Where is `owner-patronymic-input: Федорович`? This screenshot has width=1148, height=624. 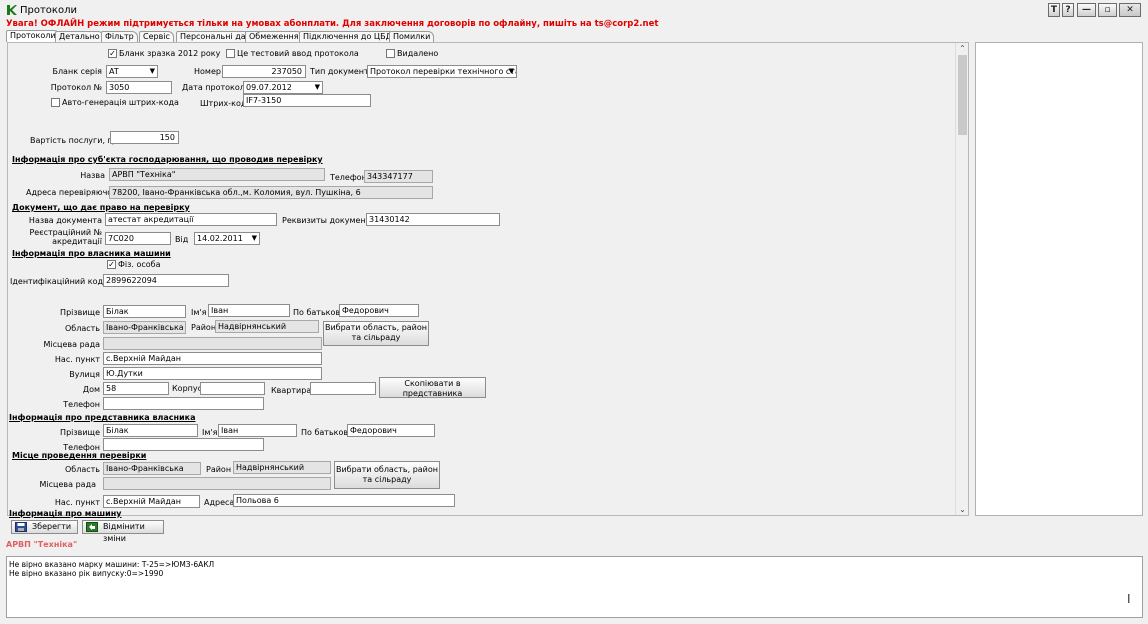 owner-patronymic-input: Федорович is located at coordinates (379, 310).